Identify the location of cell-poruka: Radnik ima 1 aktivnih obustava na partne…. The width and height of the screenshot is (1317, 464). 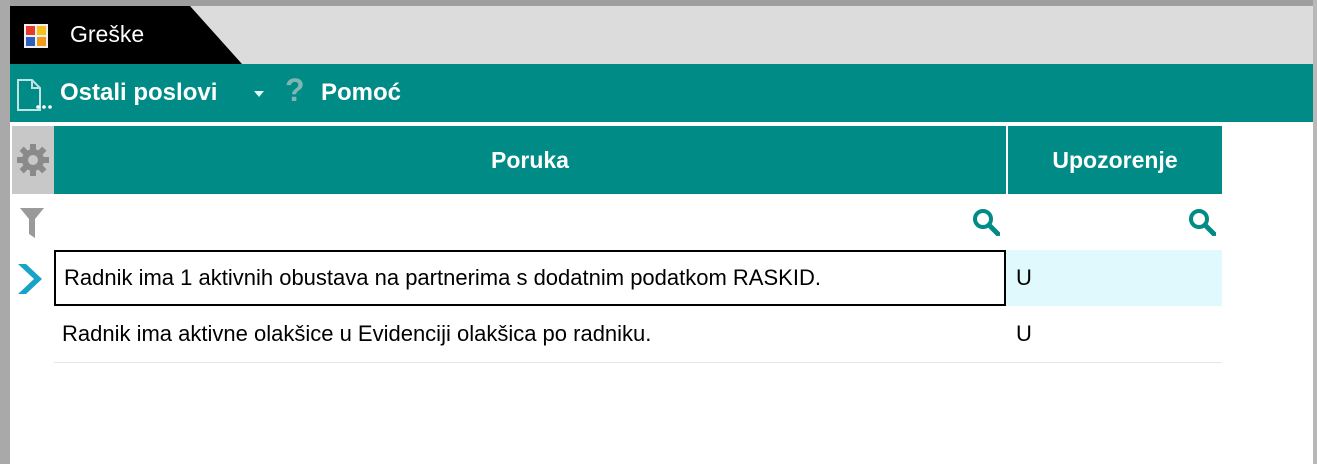
(530, 278).